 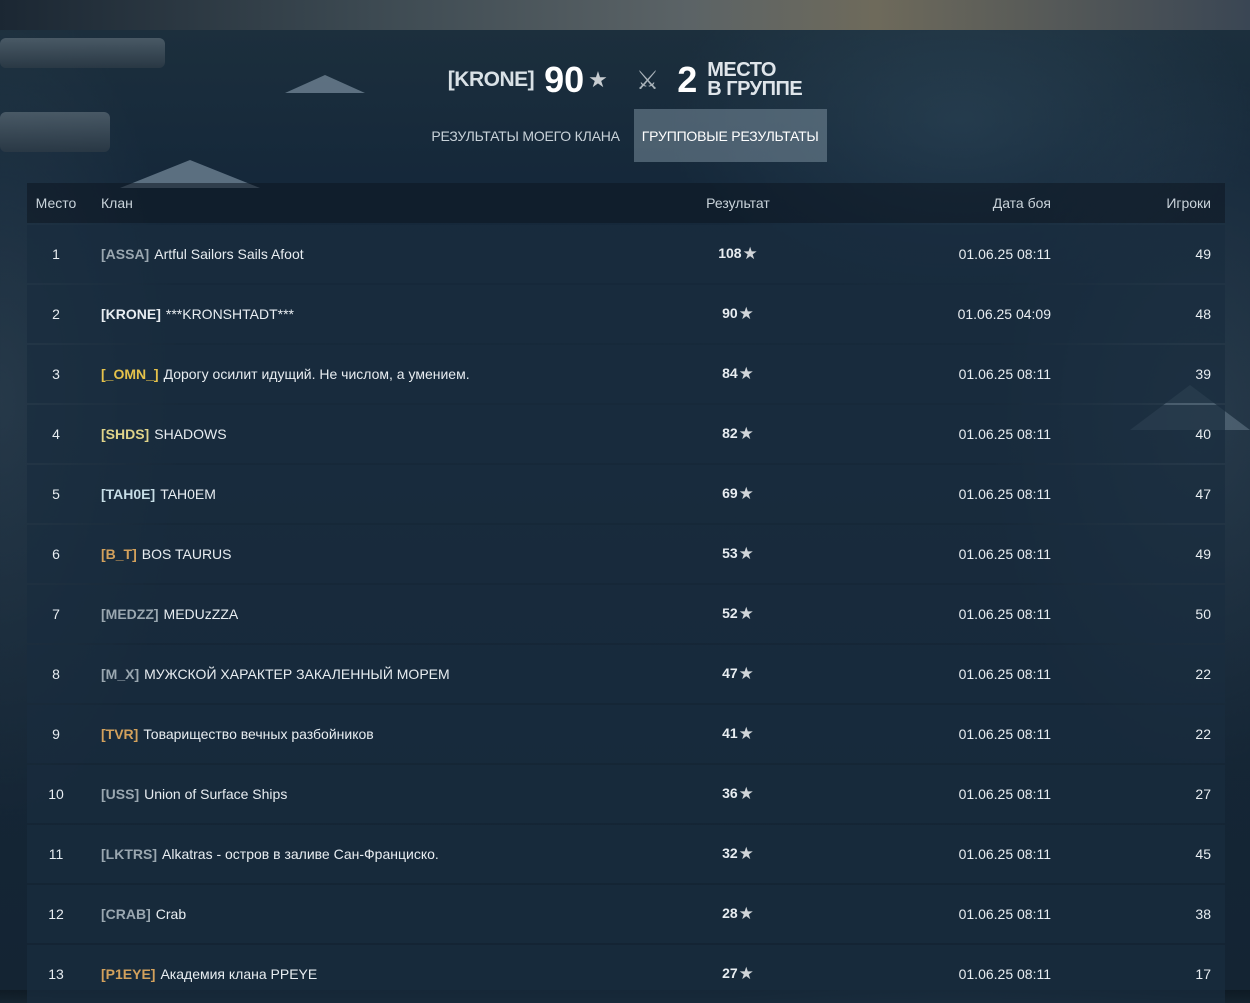 What do you see at coordinates (130, 374) in the screenshot?
I see `clan-tag: [_OMN_]` at bounding box center [130, 374].